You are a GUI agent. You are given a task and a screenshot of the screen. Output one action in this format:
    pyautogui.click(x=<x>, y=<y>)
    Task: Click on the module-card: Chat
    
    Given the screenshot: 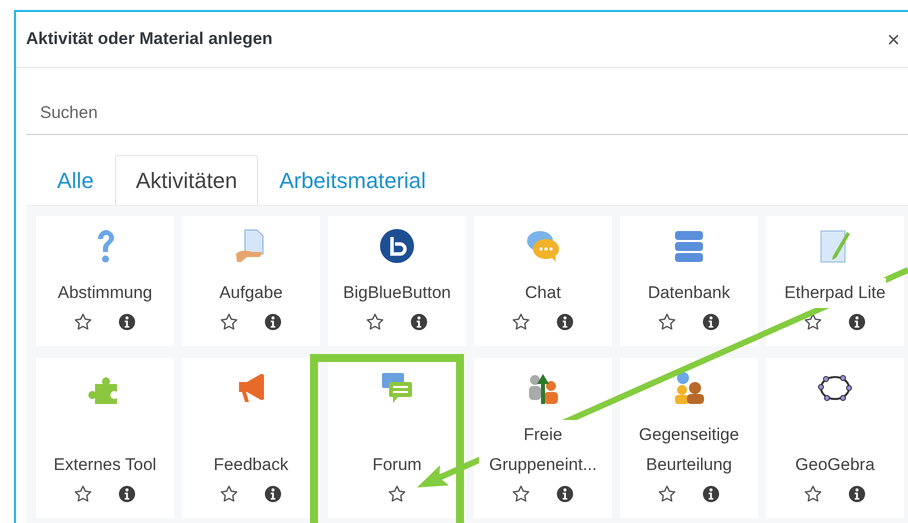 What is the action you would take?
    pyautogui.click(x=543, y=281)
    